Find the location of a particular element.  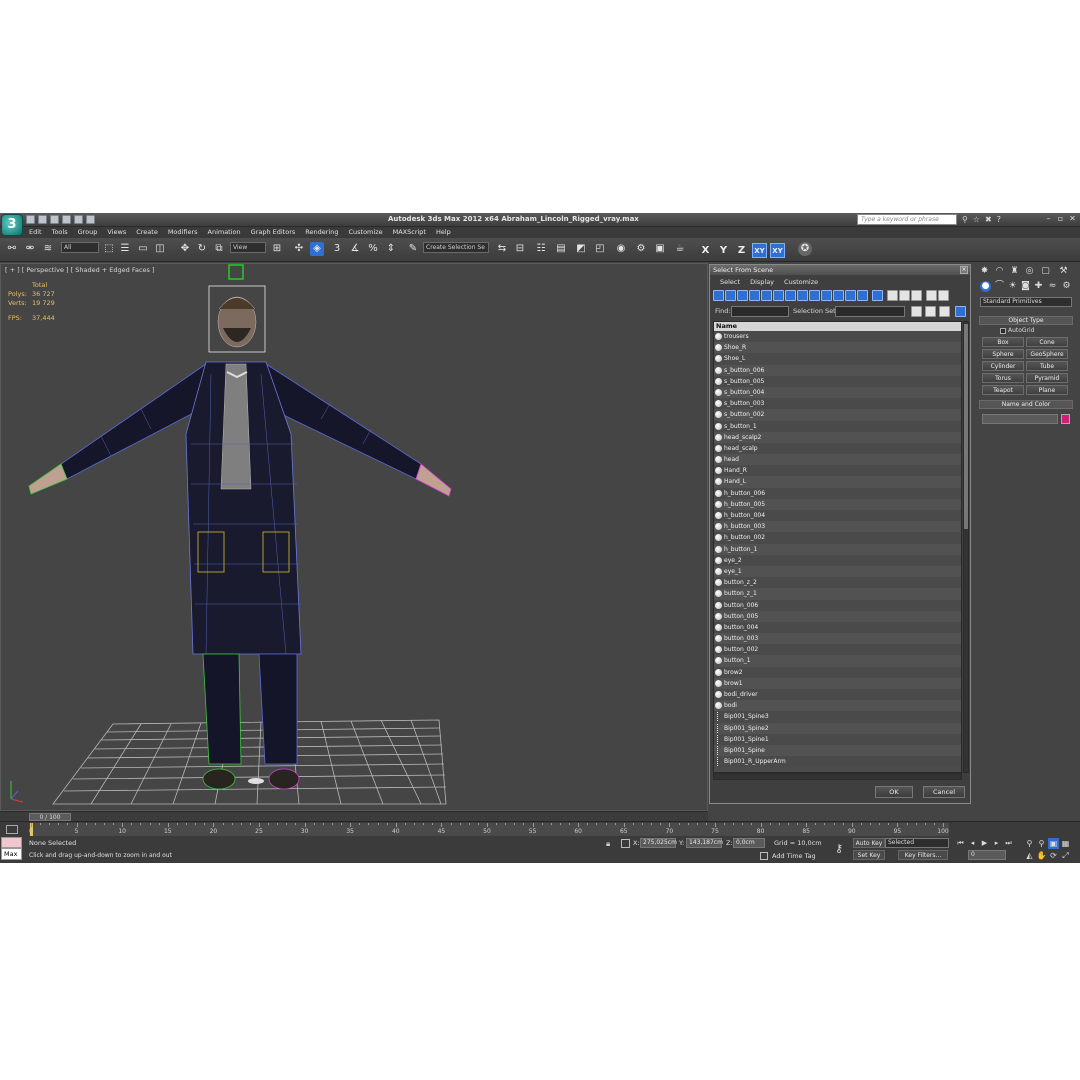

modify-tab-icon: ◠ is located at coordinates (999, 271).